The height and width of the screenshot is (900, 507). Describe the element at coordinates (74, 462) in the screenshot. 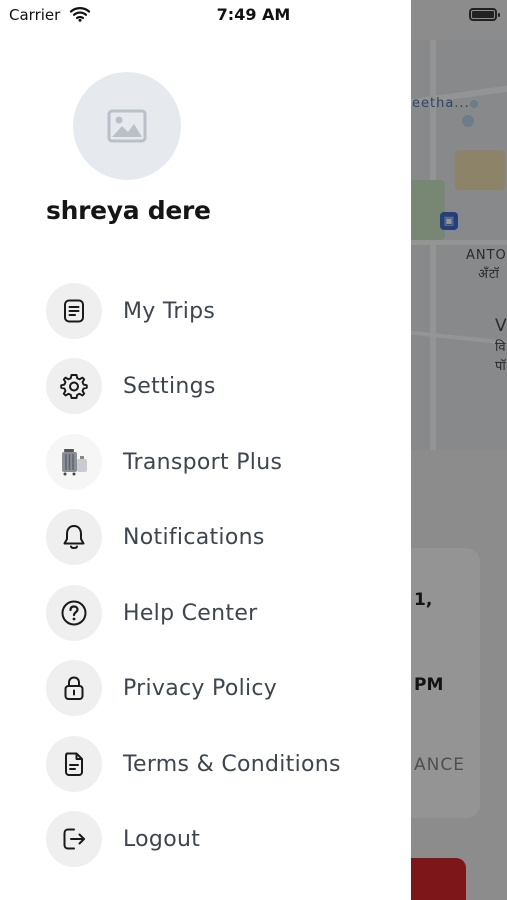

I see `luggage-icon` at that location.